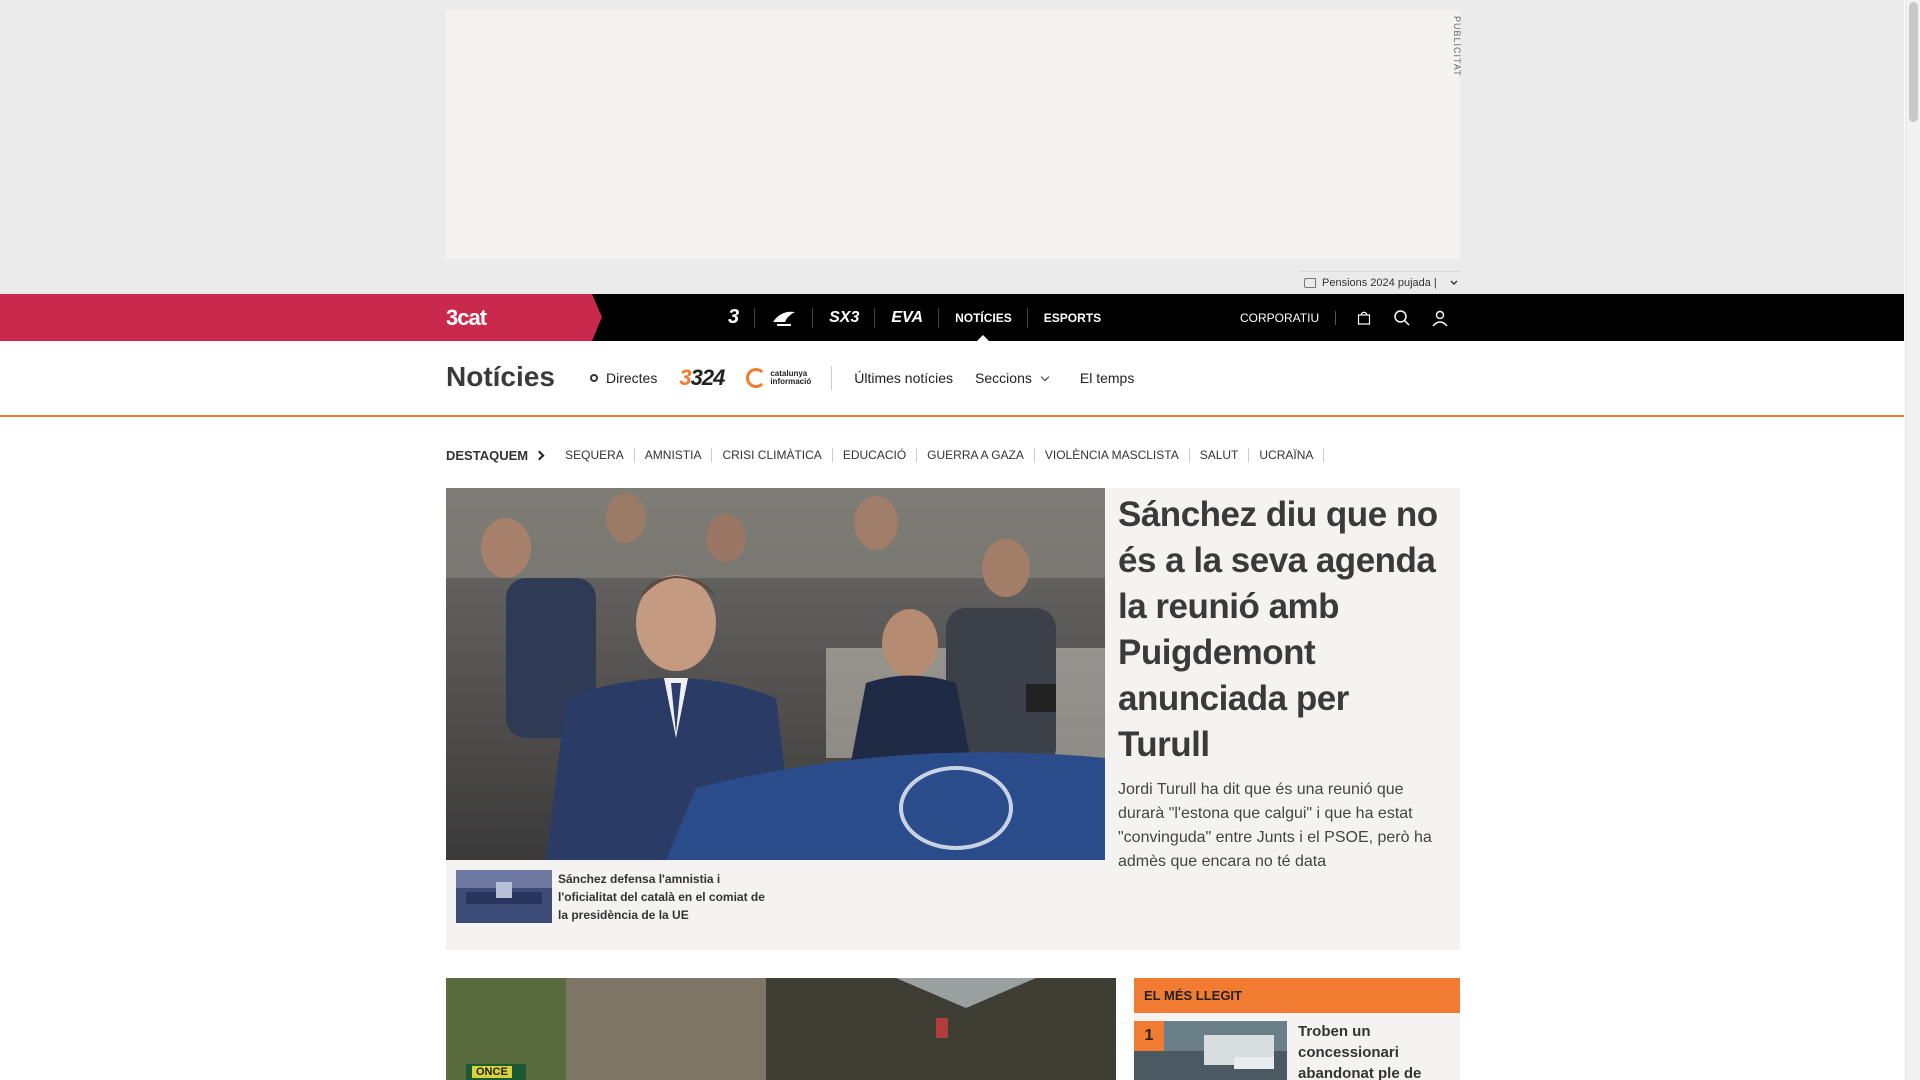  What do you see at coordinates (1373, 1050) in the screenshot?
I see `most-read-title: Troben un concessionari abandonat ple de` at bounding box center [1373, 1050].